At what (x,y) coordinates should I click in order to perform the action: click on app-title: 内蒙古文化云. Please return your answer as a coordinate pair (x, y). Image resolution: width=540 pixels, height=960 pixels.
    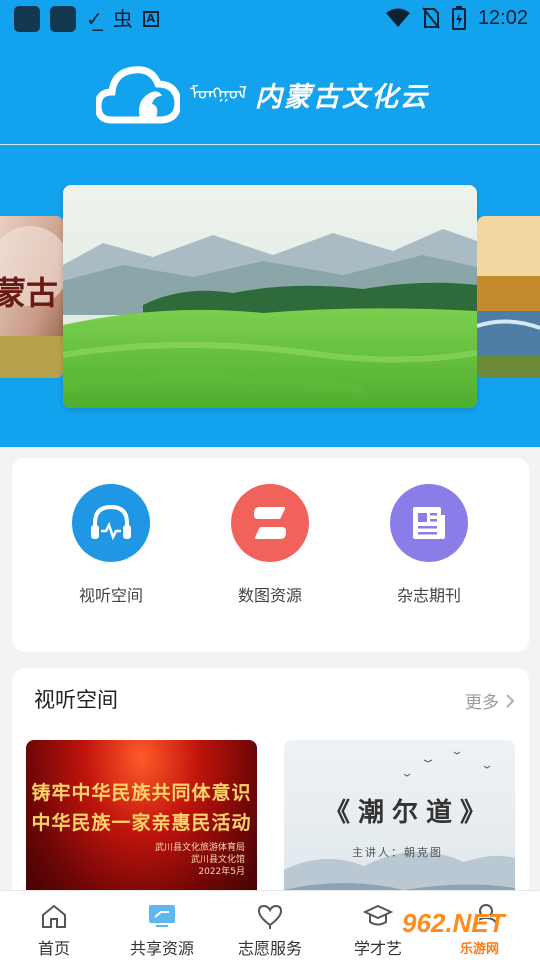
    Looking at the image, I should click on (341, 97).